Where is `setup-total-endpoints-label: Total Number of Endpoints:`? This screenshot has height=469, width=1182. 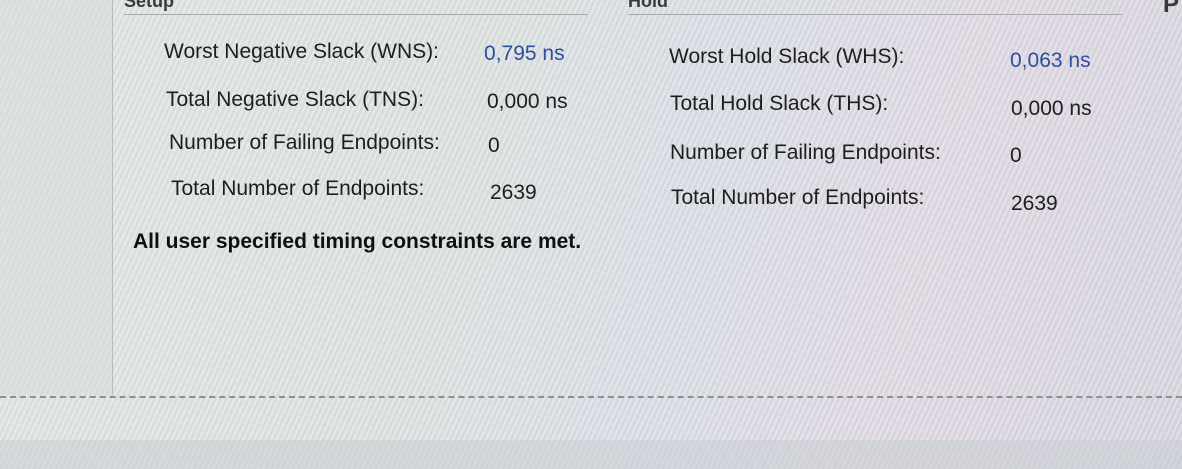
setup-total-endpoints-label: Total Number of Endpoints: is located at coordinates (298, 188).